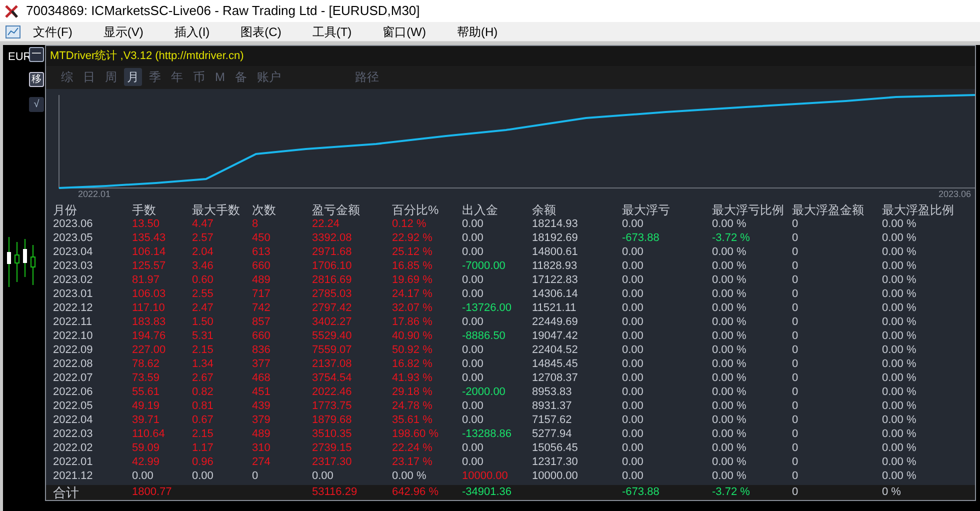  What do you see at coordinates (412, 265) in the screenshot?
I see `table-cell: 16.85 %` at bounding box center [412, 265].